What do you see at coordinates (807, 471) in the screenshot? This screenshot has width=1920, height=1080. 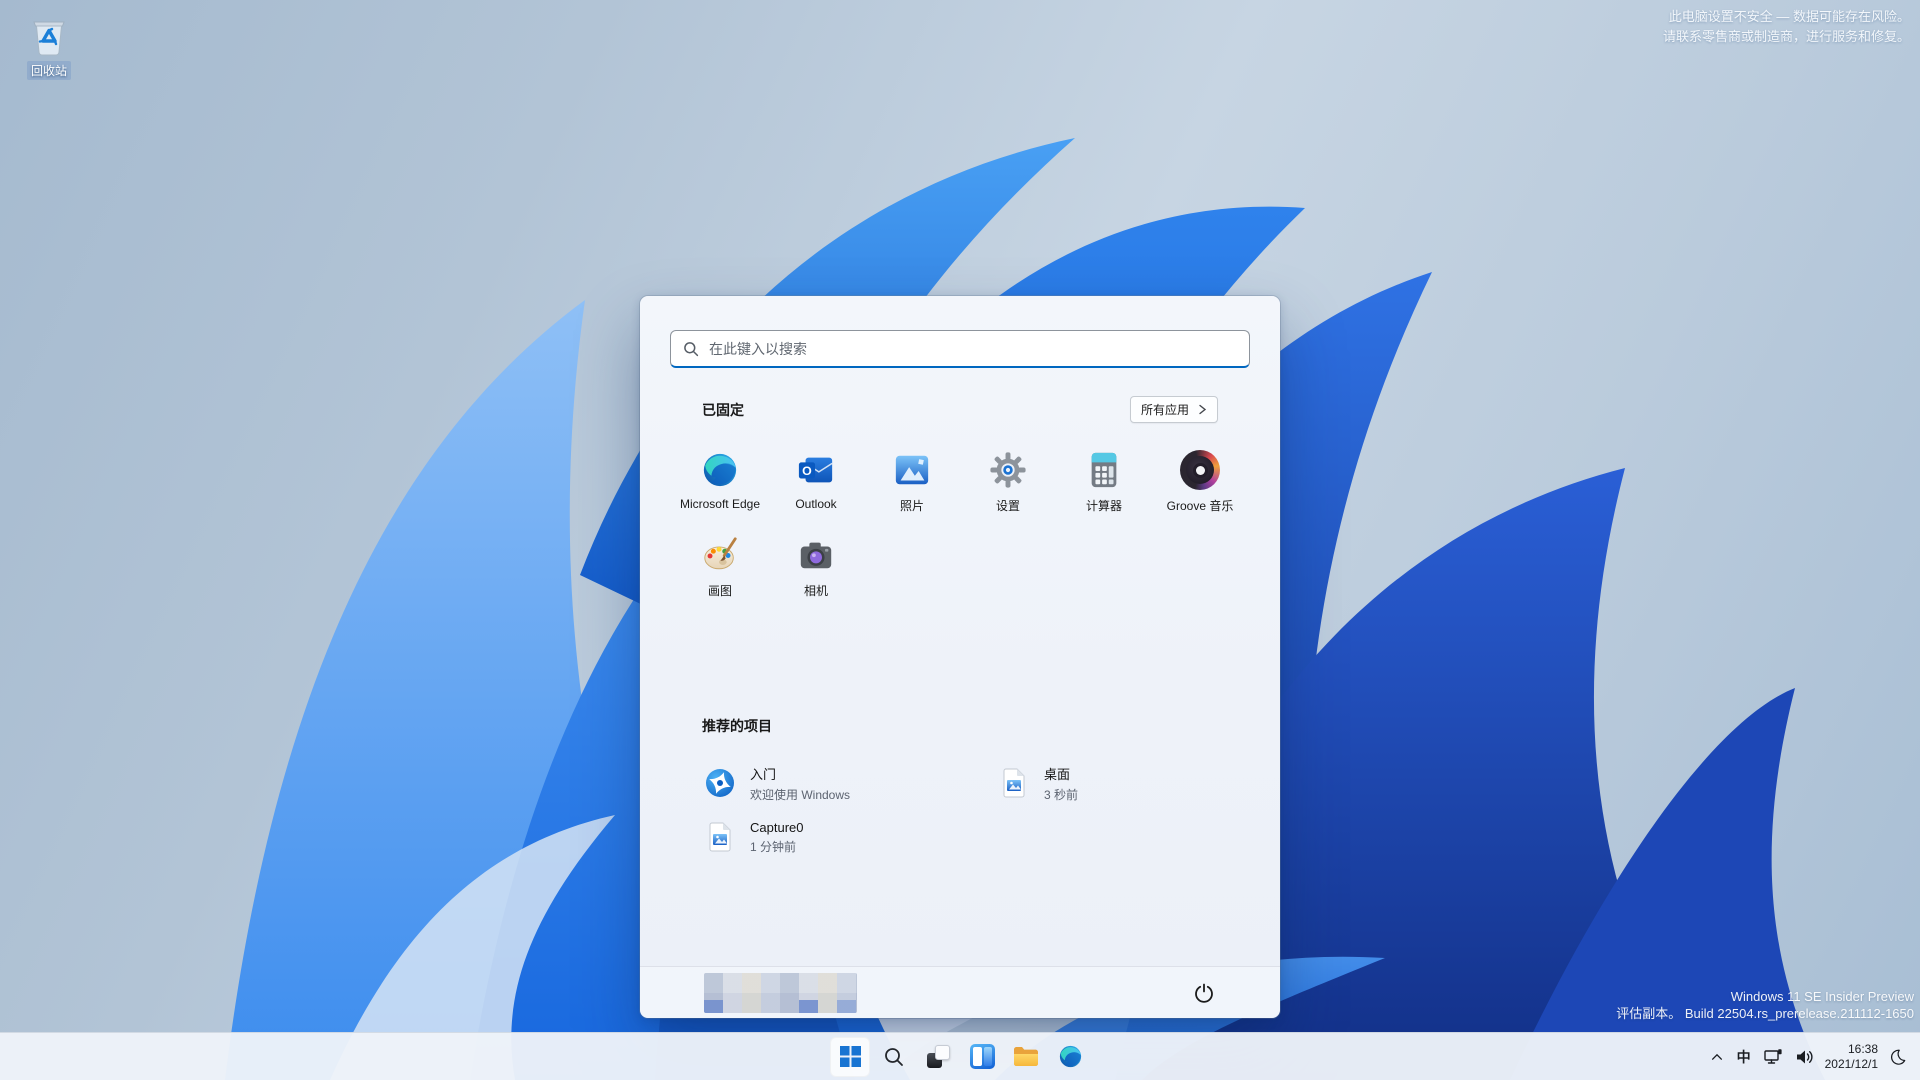 I see `svg-text: O` at bounding box center [807, 471].